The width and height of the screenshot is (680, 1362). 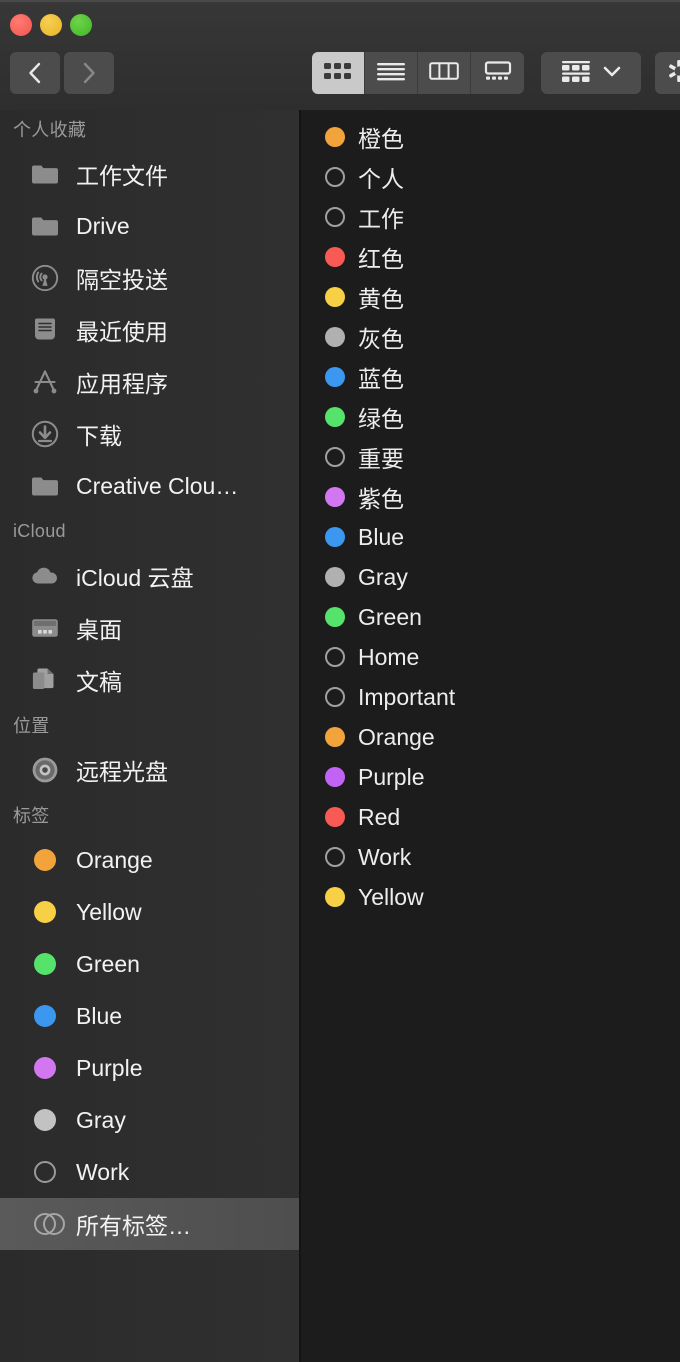 I want to click on action-menu-button, so click(x=667, y=73).